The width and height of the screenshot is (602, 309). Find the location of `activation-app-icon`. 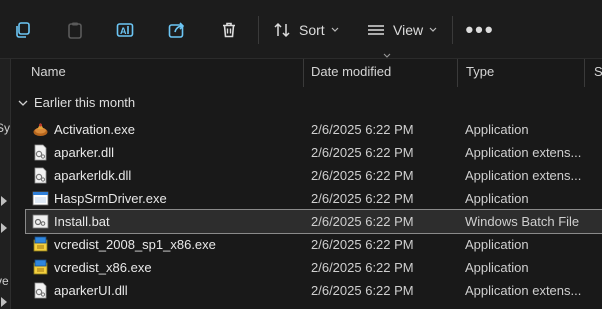

activation-app-icon is located at coordinates (40, 129).